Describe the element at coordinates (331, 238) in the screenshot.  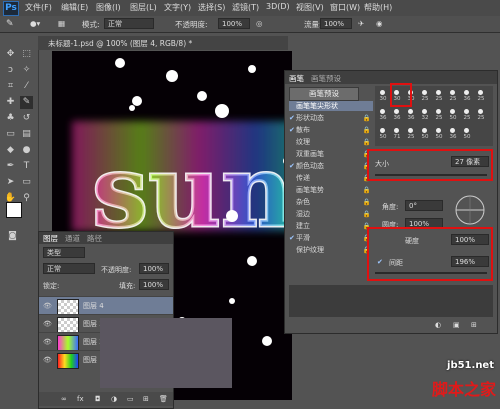
I see `brush-option-item: ✔平滑 🔒` at that location.